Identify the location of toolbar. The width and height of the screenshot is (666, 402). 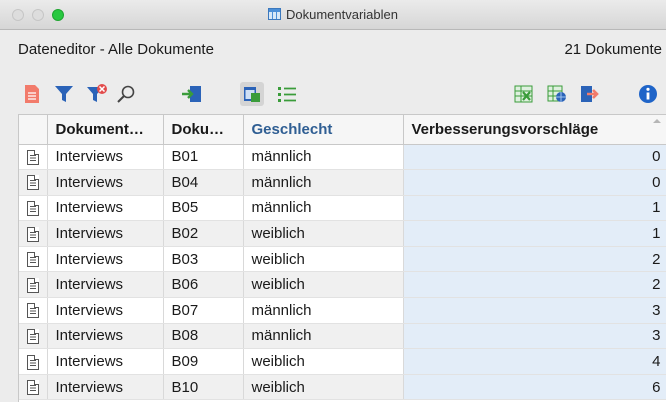
(333, 94).